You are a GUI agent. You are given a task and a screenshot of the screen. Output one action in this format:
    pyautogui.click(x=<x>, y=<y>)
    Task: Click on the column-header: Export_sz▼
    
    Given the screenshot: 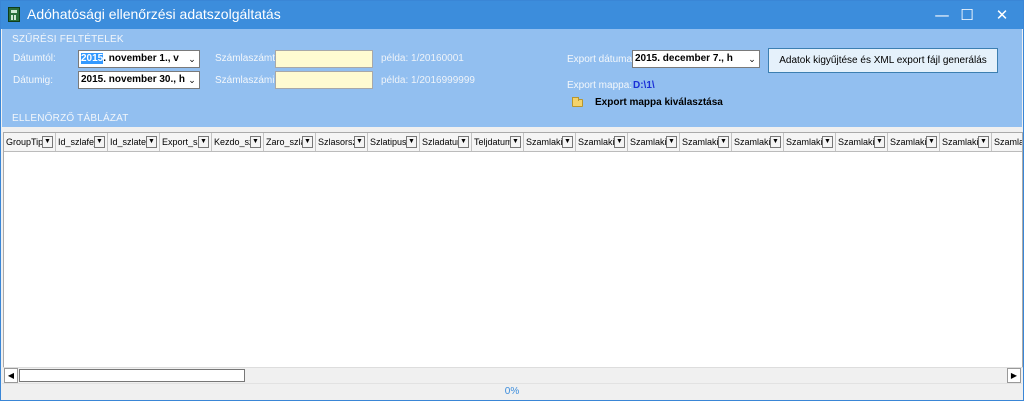 What is the action you would take?
    pyautogui.click(x=186, y=142)
    